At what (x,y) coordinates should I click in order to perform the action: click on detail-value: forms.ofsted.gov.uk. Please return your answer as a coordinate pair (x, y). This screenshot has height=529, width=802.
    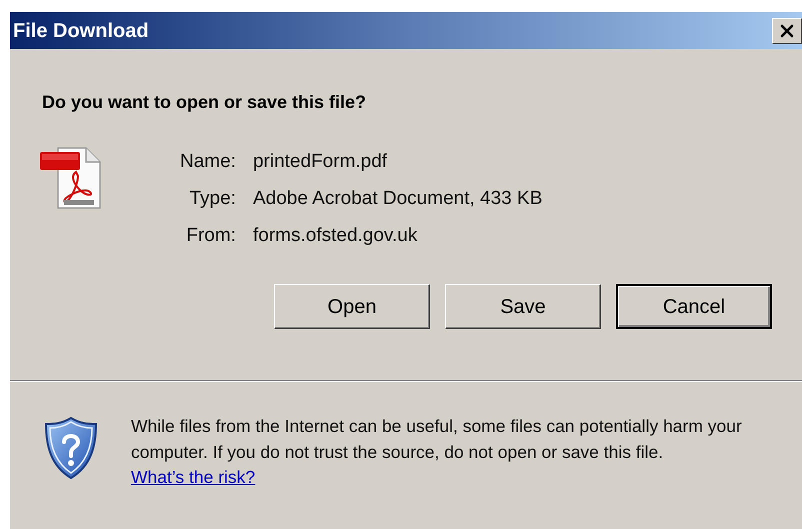
    Looking at the image, I should click on (335, 236).